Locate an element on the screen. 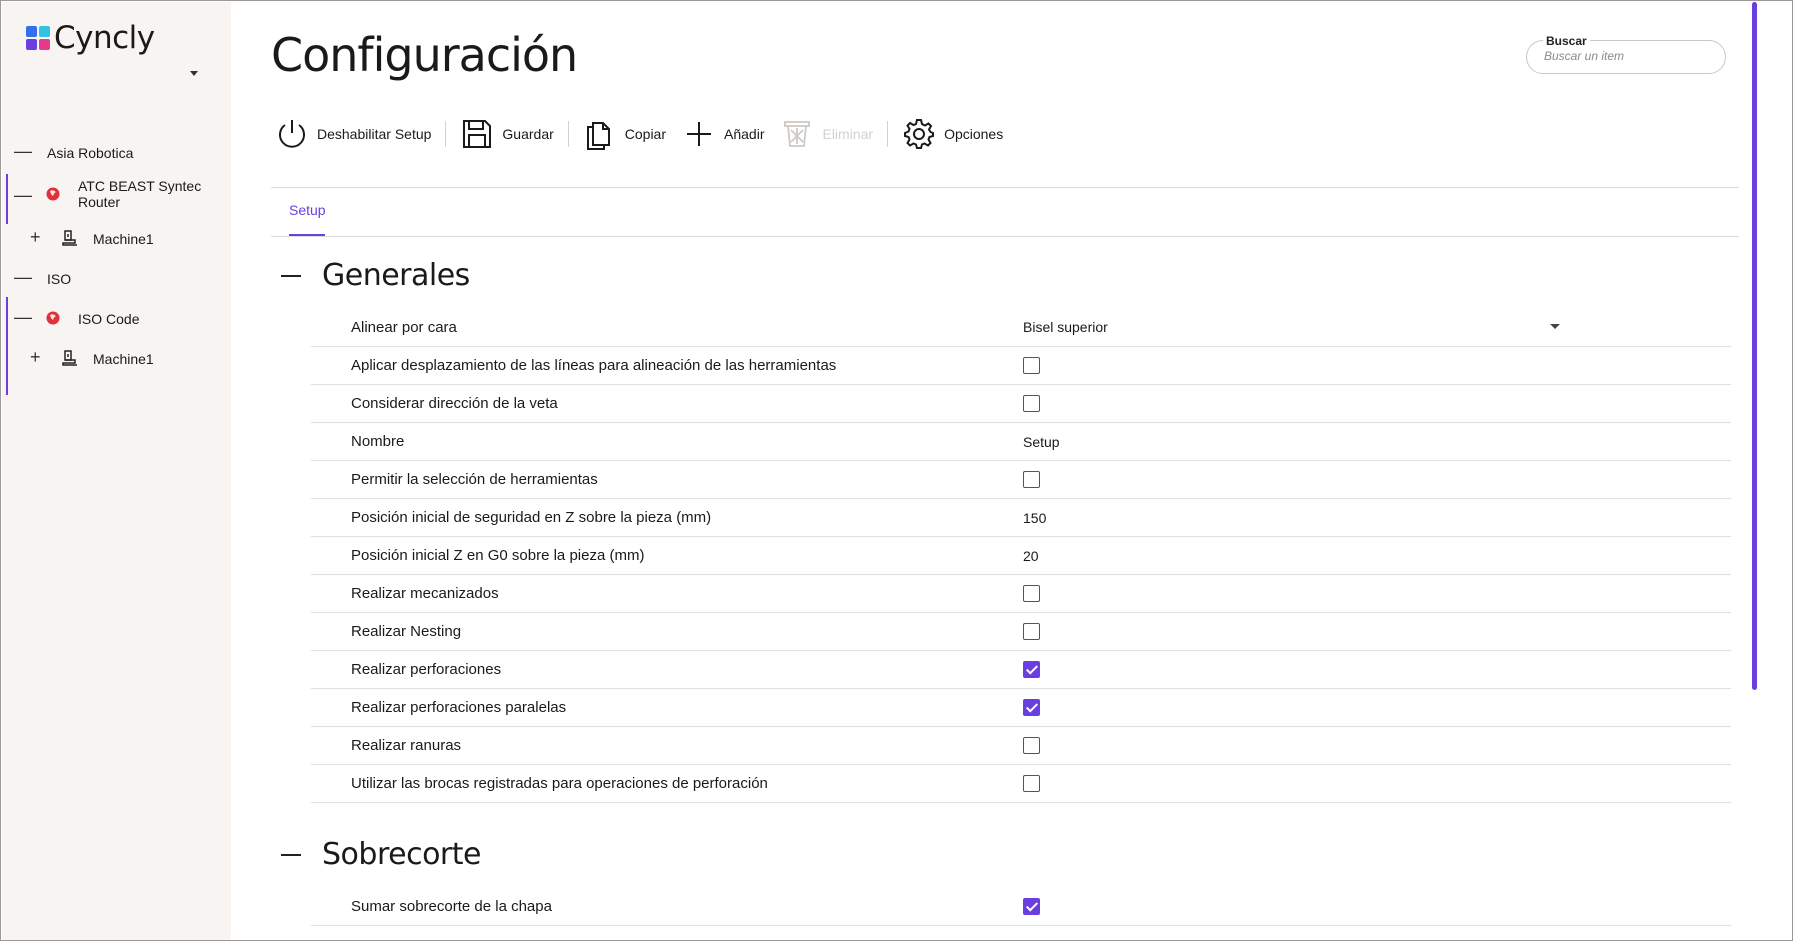 This screenshot has width=1793, height=941. machine-icon is located at coordinates (70, 359).